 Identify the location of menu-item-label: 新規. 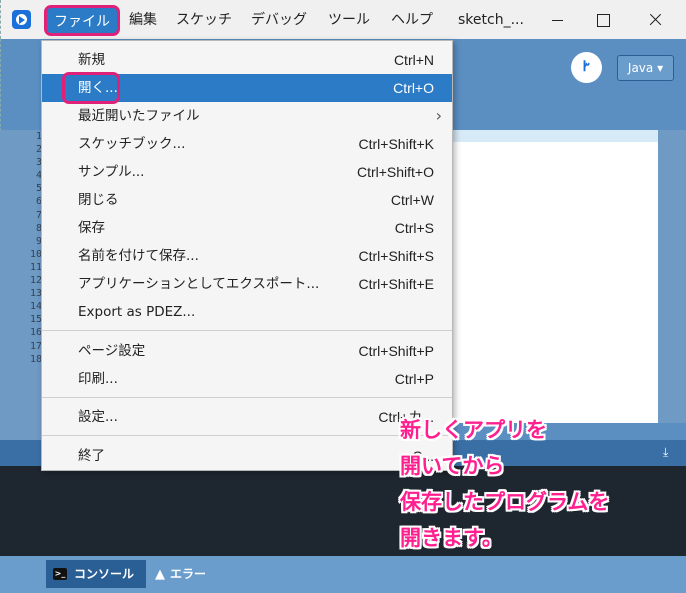
(91, 60).